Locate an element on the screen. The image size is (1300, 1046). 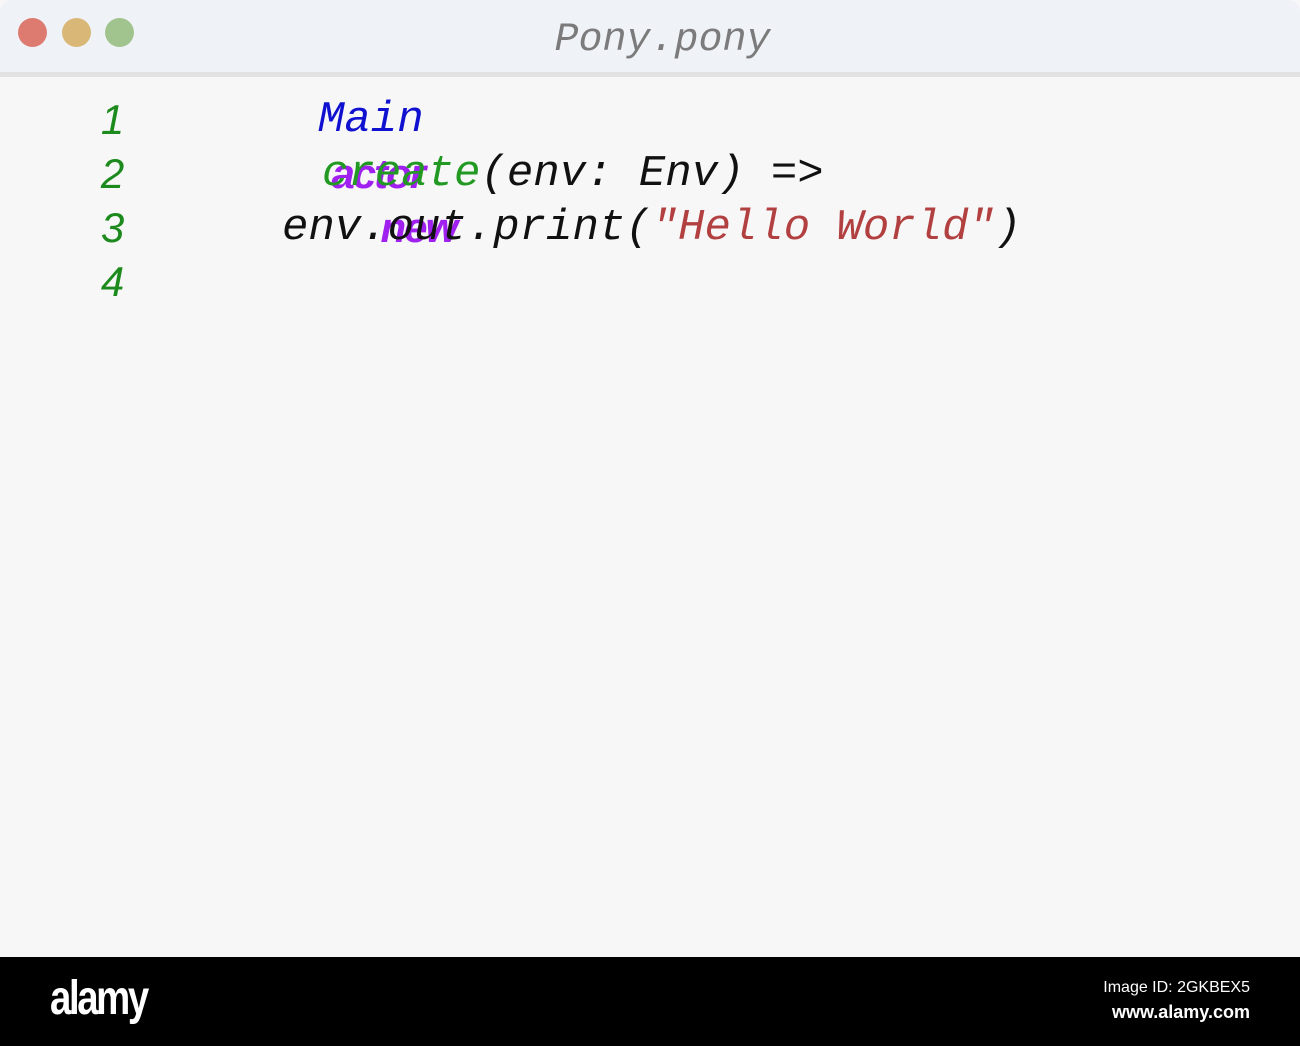
watermark-footer: alamy Image ID: 2GKBEX5 www.alamy.com is located at coordinates (650, 1001).